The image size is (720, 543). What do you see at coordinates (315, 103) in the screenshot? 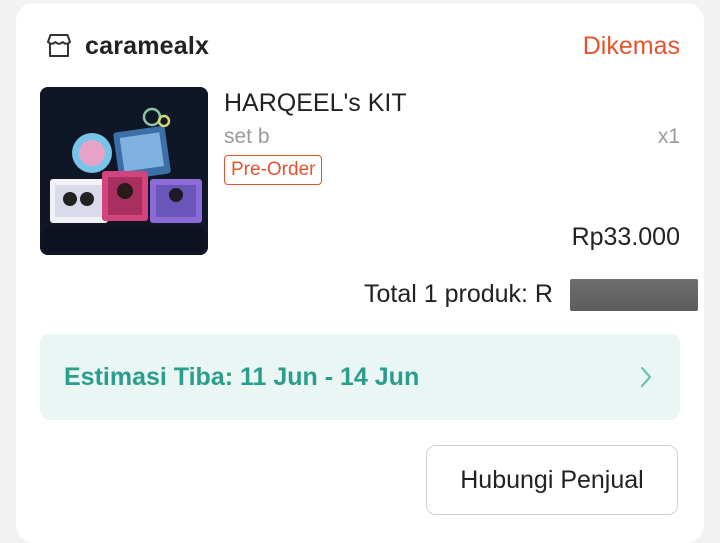
I see `product-title: HARQEEL's KIT` at bounding box center [315, 103].